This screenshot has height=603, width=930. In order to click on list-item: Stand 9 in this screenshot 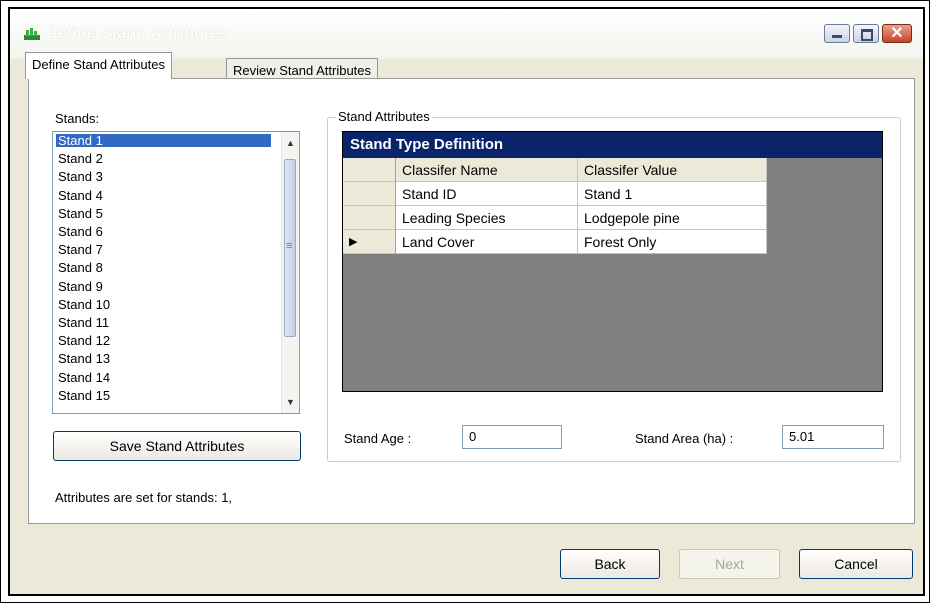, I will do `click(163, 286)`.